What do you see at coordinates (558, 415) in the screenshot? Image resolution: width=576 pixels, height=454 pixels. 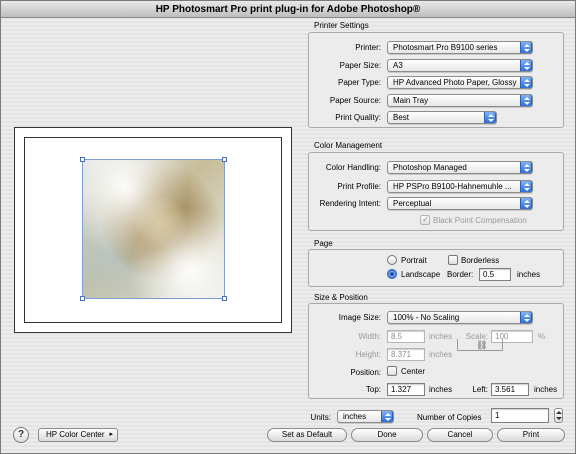 I see `stepper-icon` at bounding box center [558, 415].